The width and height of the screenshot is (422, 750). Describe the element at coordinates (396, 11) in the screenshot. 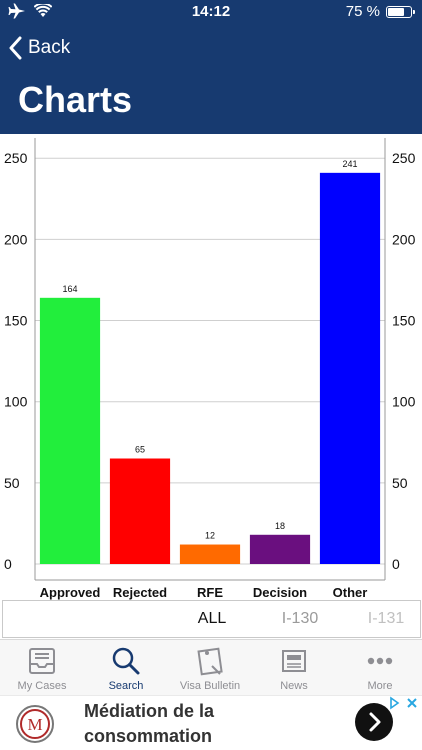

I see `battery-fill` at that location.